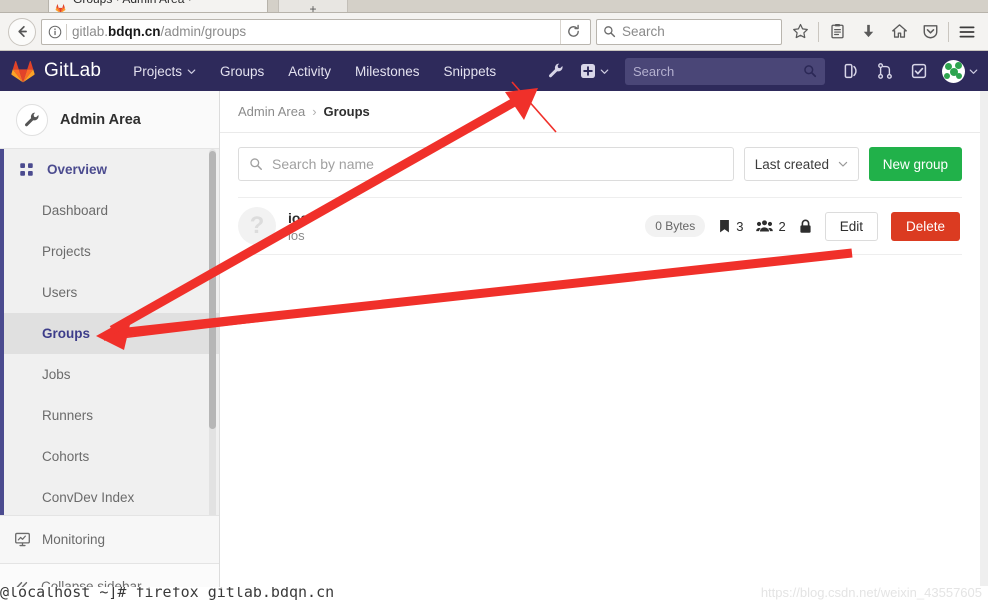 The image size is (988, 609). Describe the element at coordinates (782, 226) in the screenshot. I see `members-count-value: 2` at that location.